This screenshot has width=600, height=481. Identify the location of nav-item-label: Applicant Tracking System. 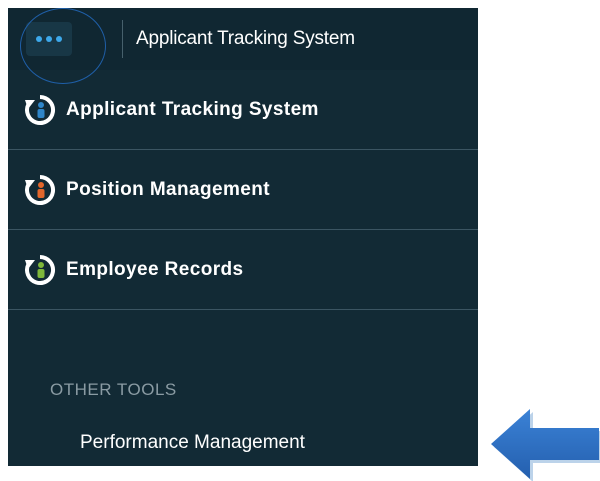
(192, 109).